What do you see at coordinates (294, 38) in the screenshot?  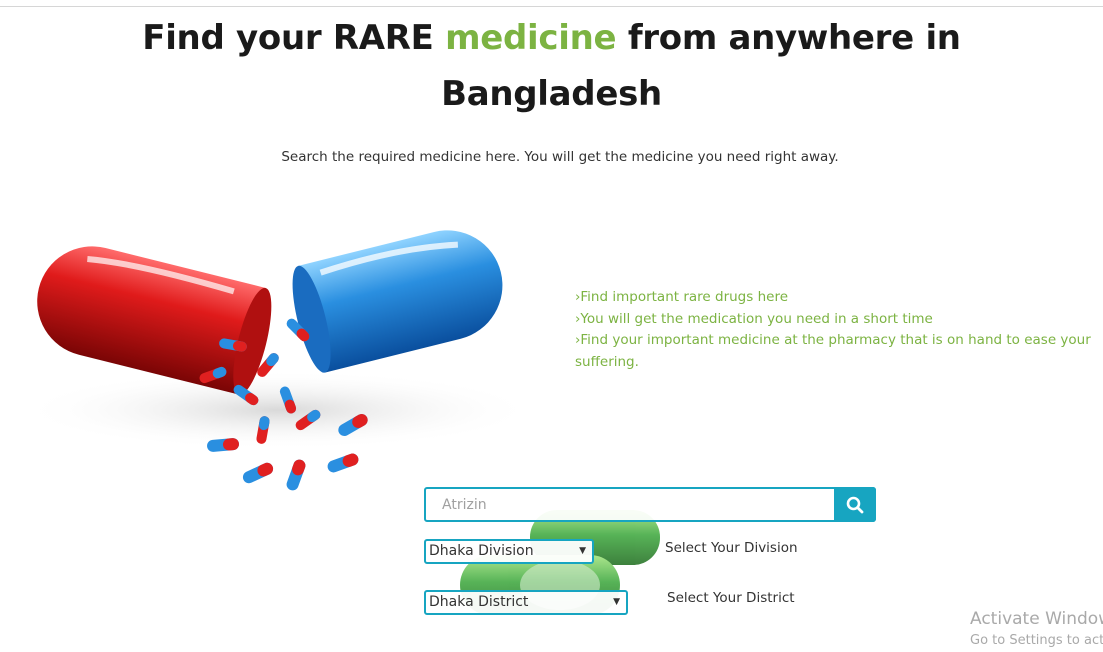 I see `title-part-1: Find your RARE` at bounding box center [294, 38].